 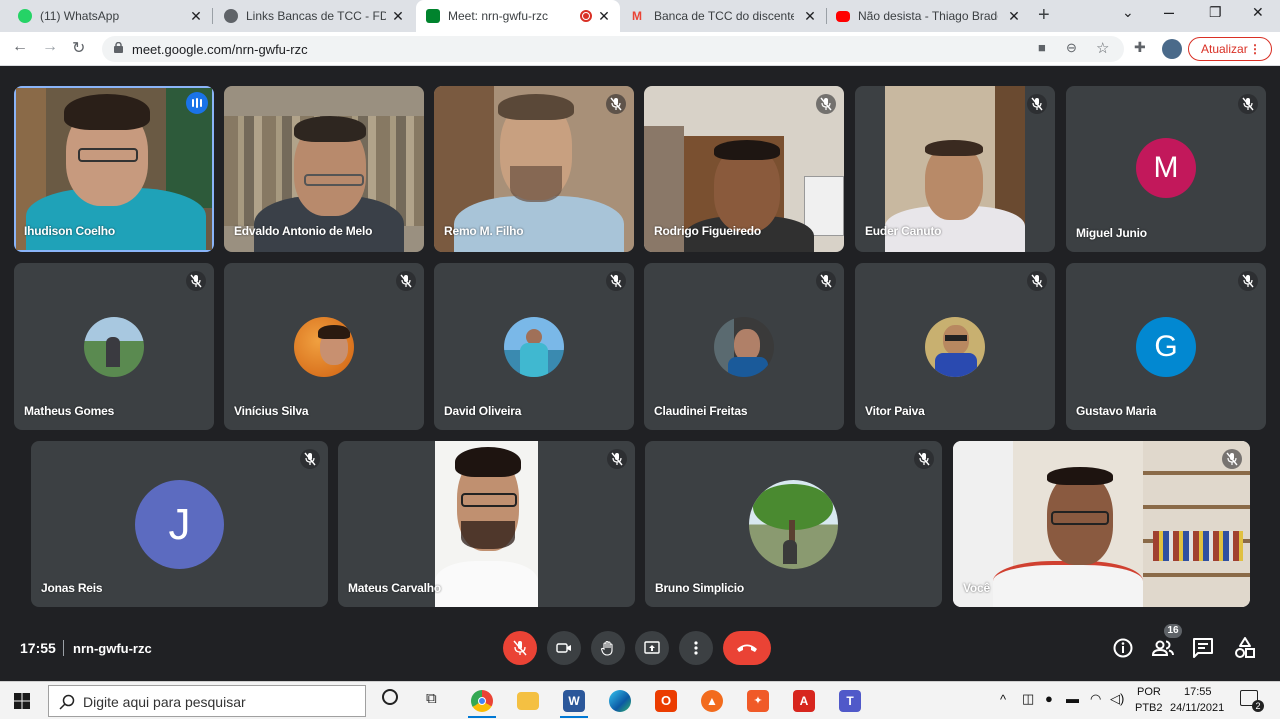 I want to click on show-hidden-icons: ^, so click(x=1003, y=699).